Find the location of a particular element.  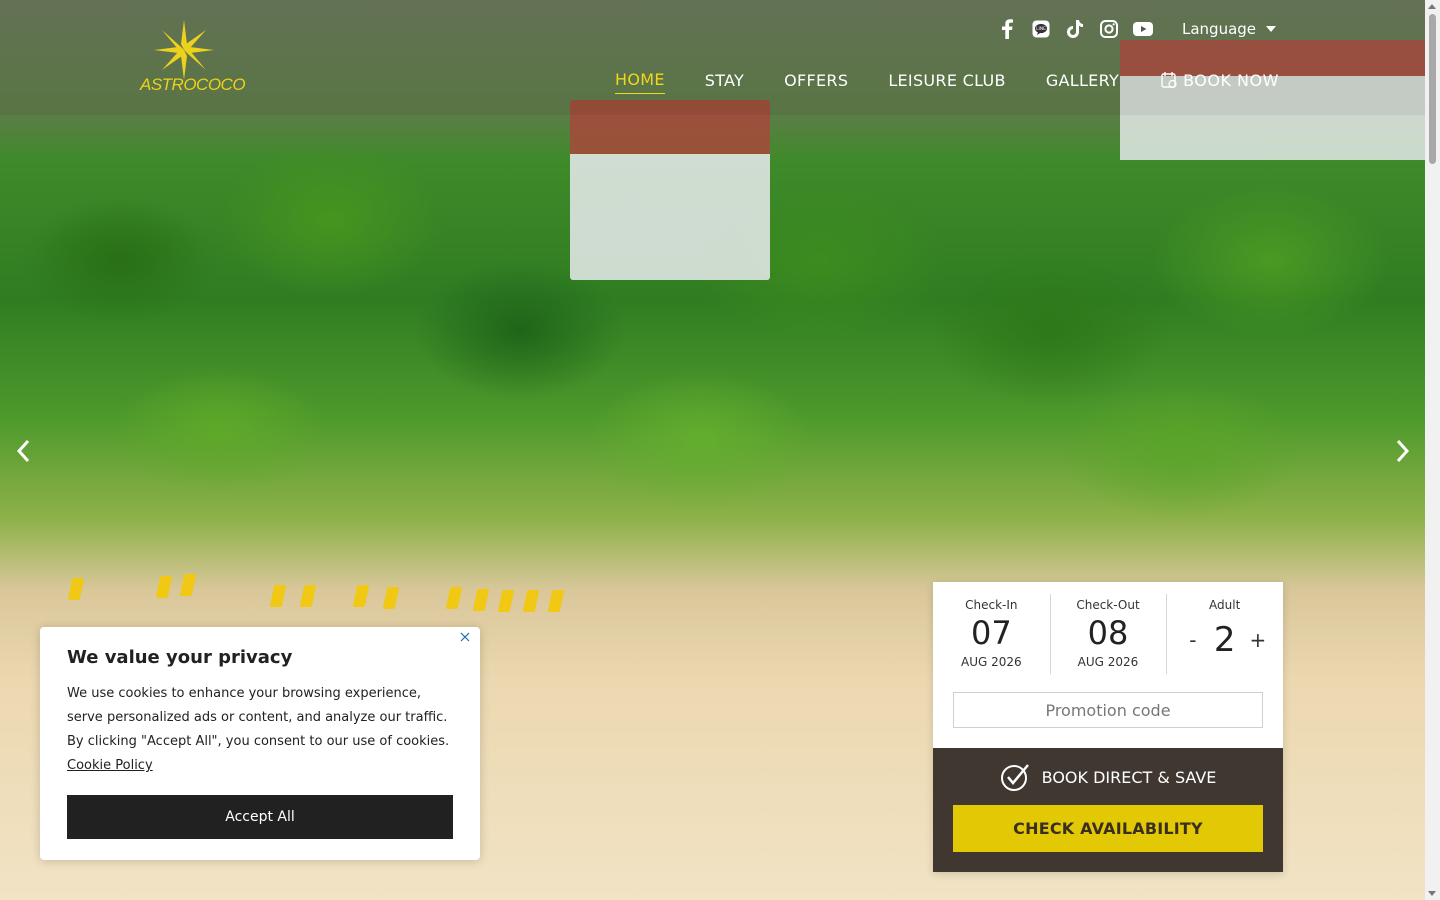

close-icon is located at coordinates (465, 637).